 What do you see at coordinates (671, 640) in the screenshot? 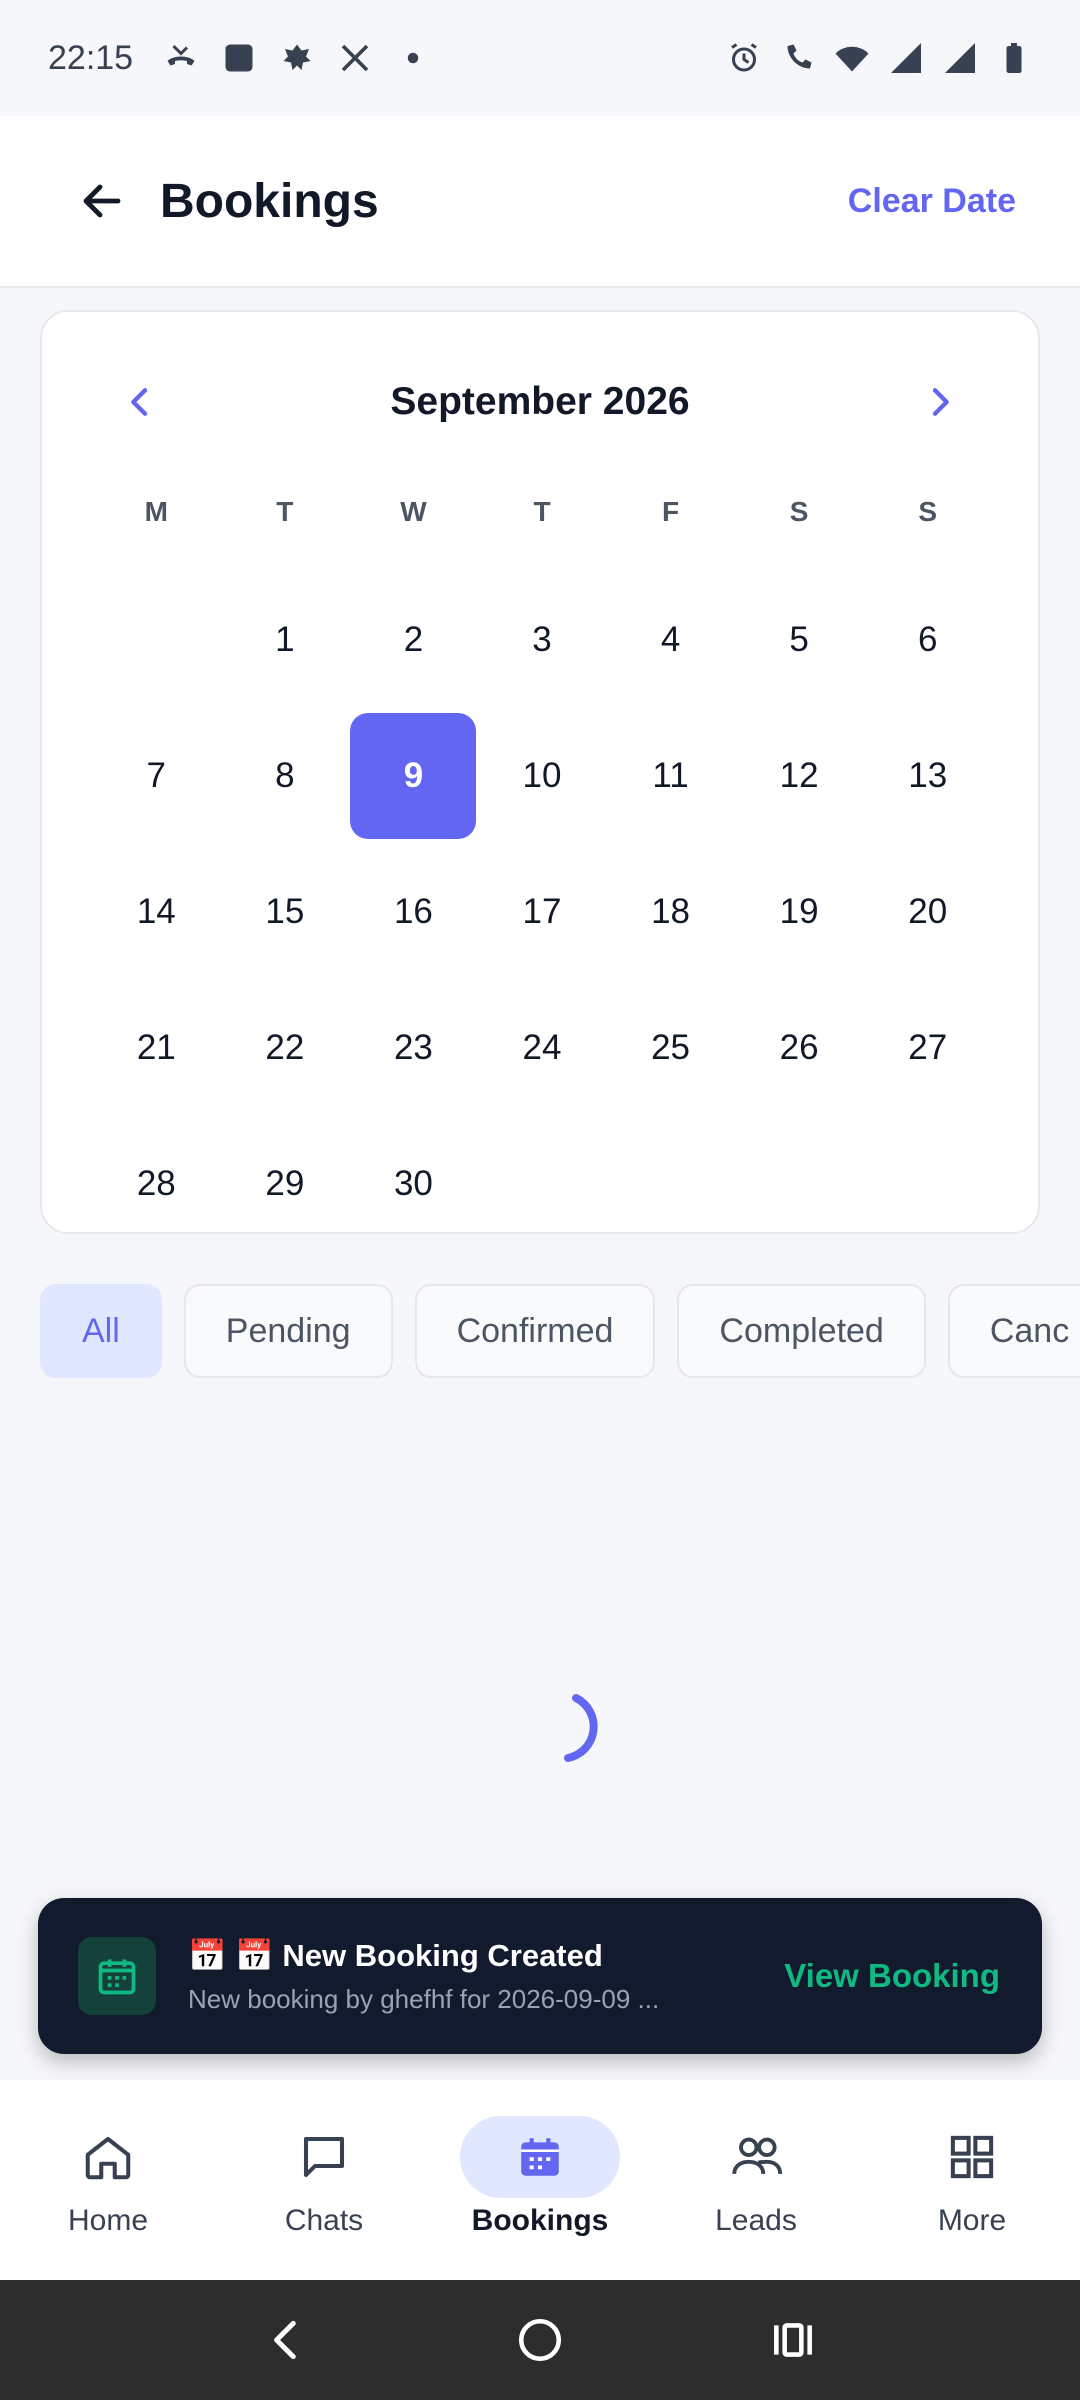
I see `calendar-day: 4` at bounding box center [671, 640].